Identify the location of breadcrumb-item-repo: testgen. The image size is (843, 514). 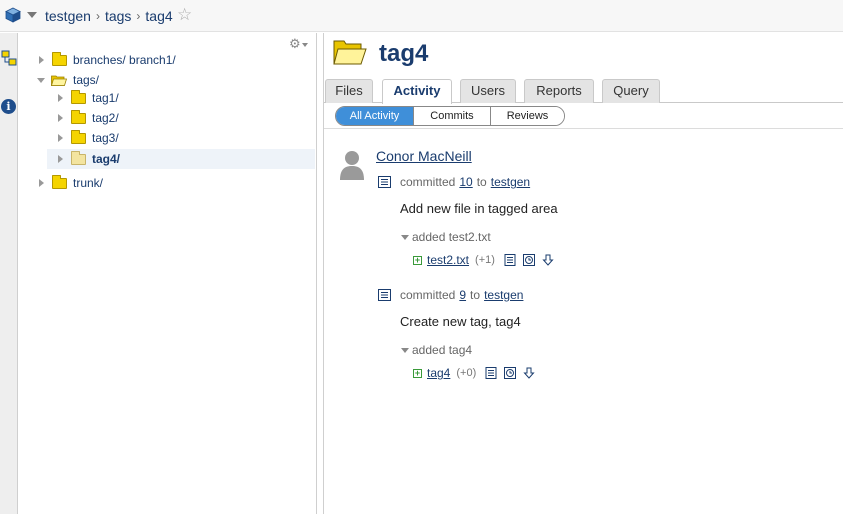
(68, 16).